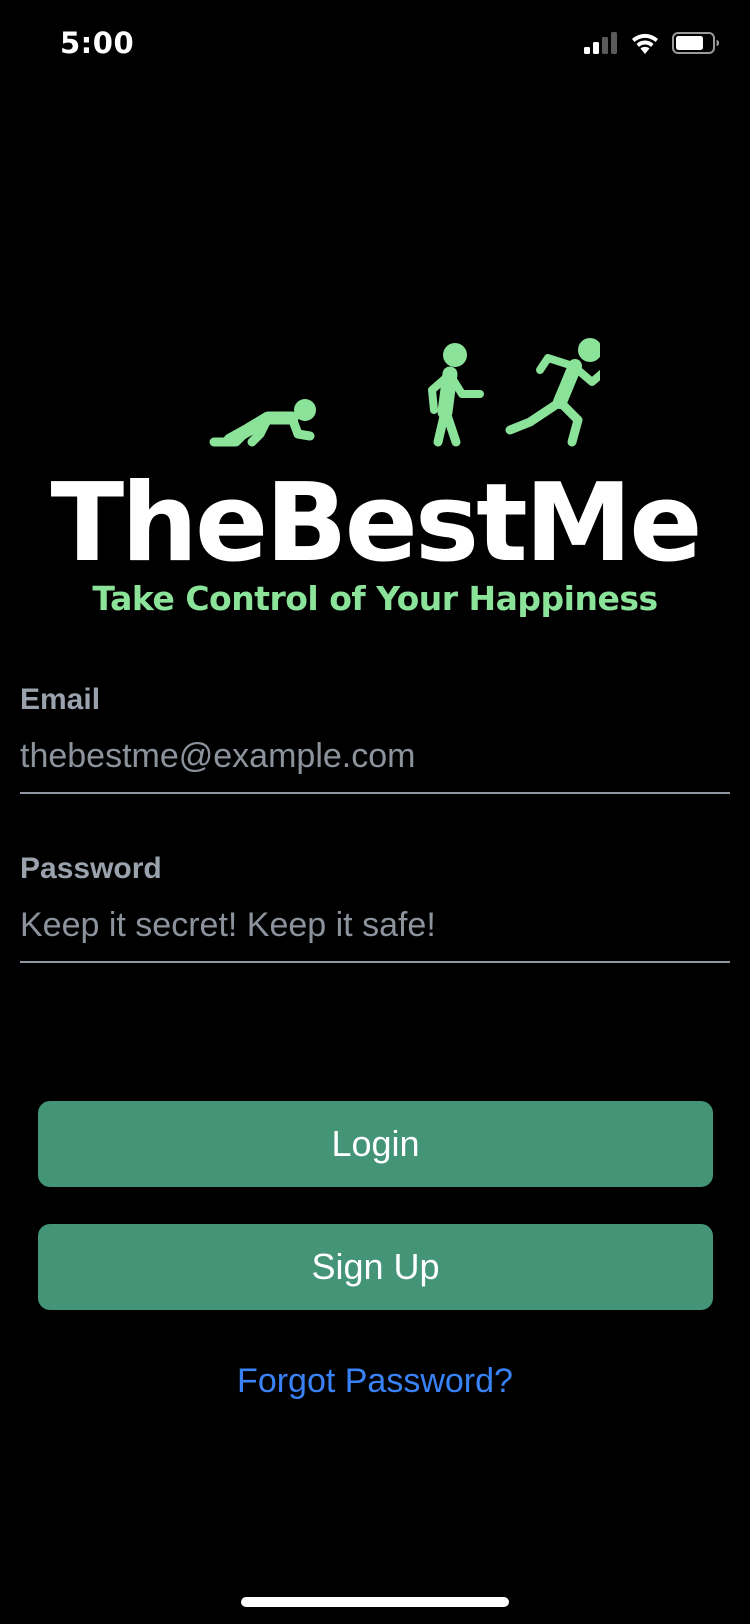  What do you see at coordinates (375, 763) in the screenshot?
I see `email-input` at bounding box center [375, 763].